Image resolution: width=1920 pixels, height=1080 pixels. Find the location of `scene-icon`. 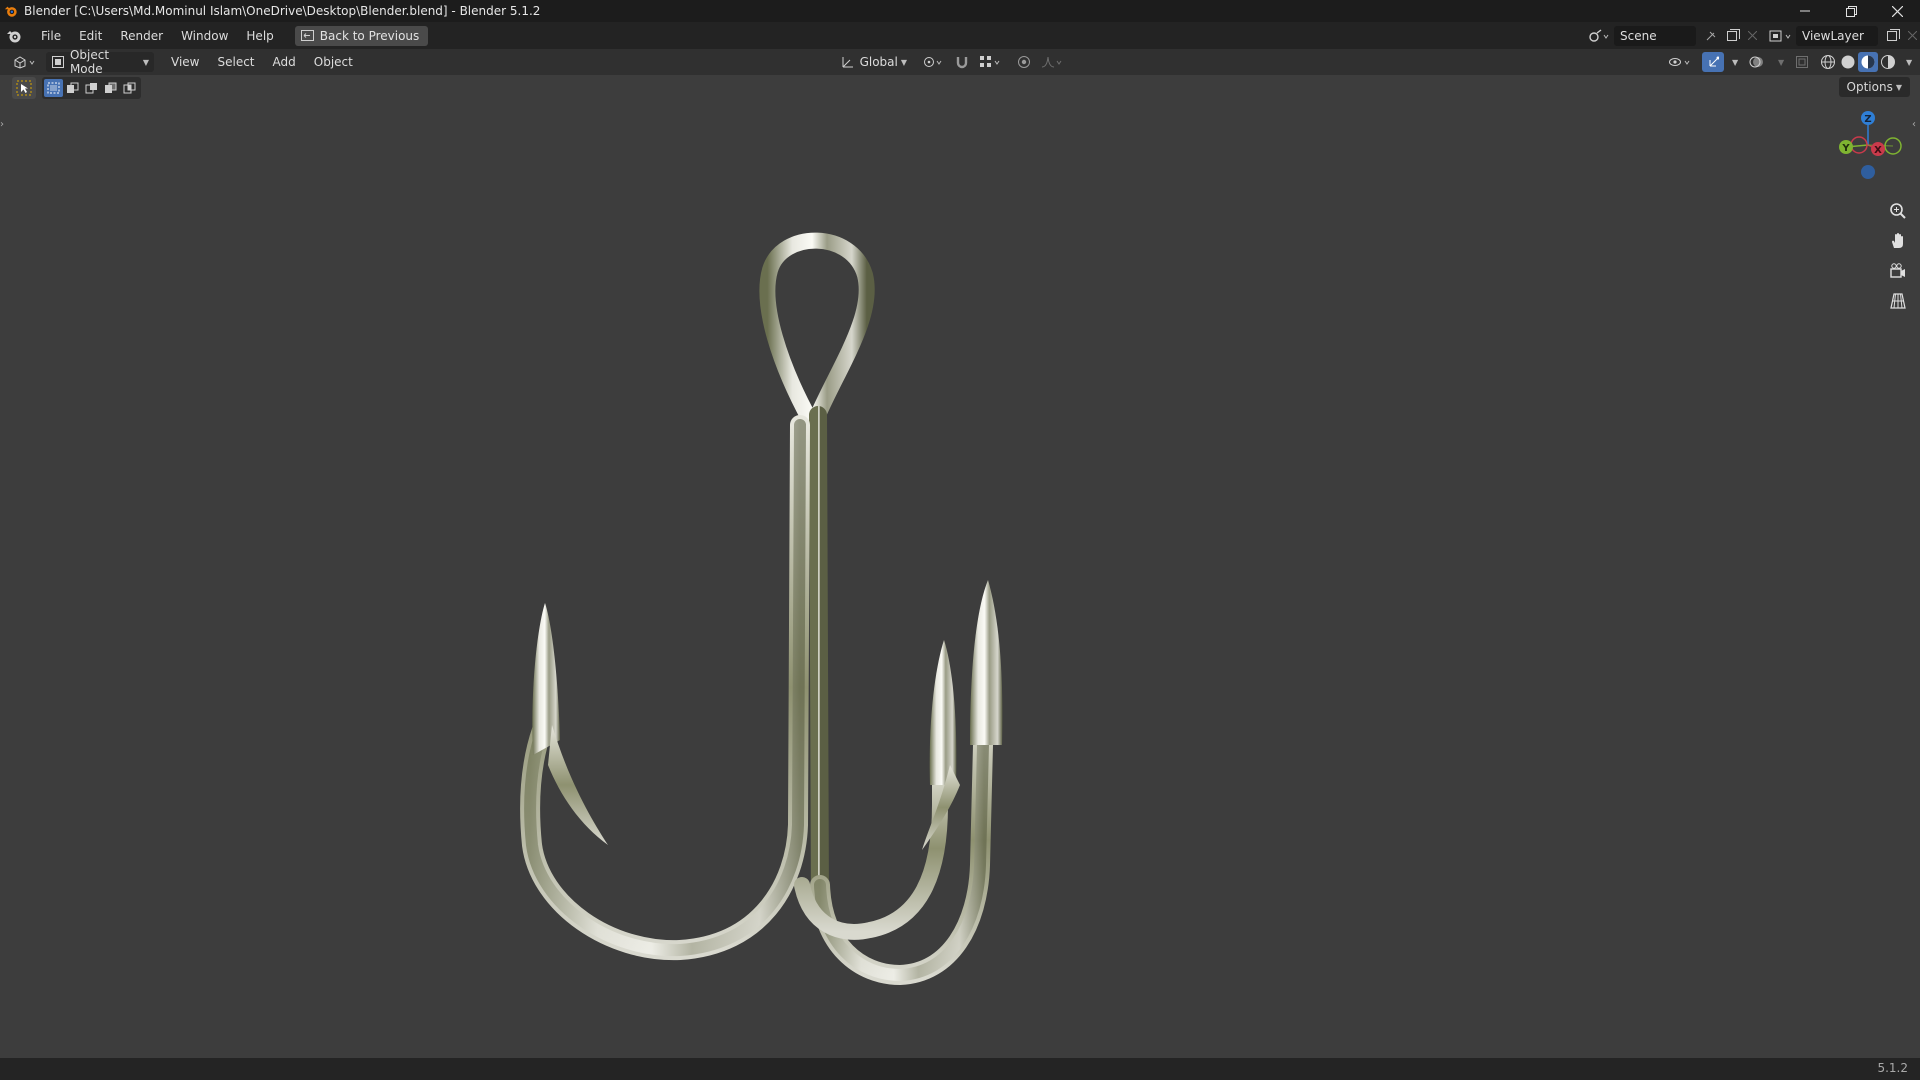

scene-icon is located at coordinates (1599, 35).